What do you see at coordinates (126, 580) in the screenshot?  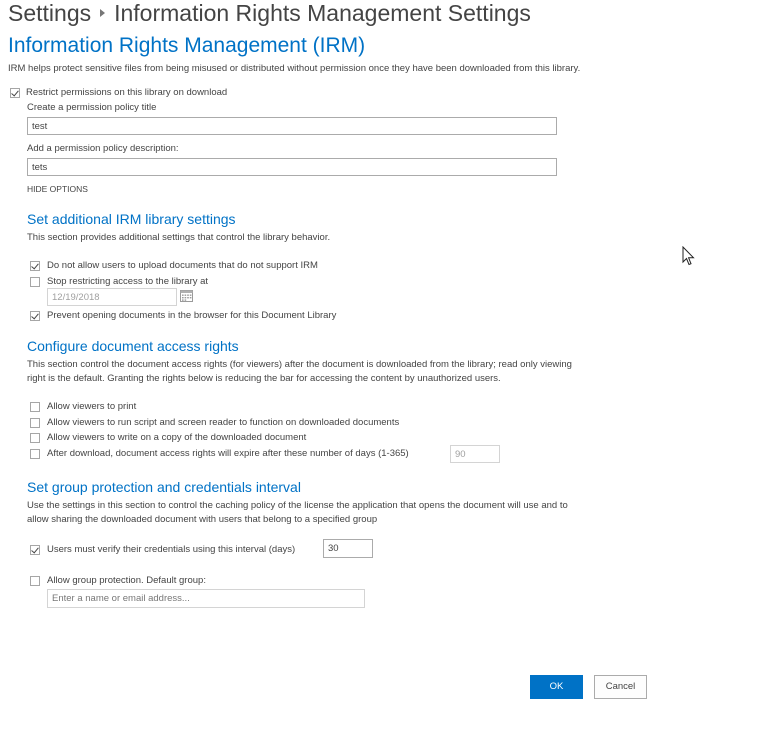 I see `group-protection-label: Allow group protection. Default group:` at bounding box center [126, 580].